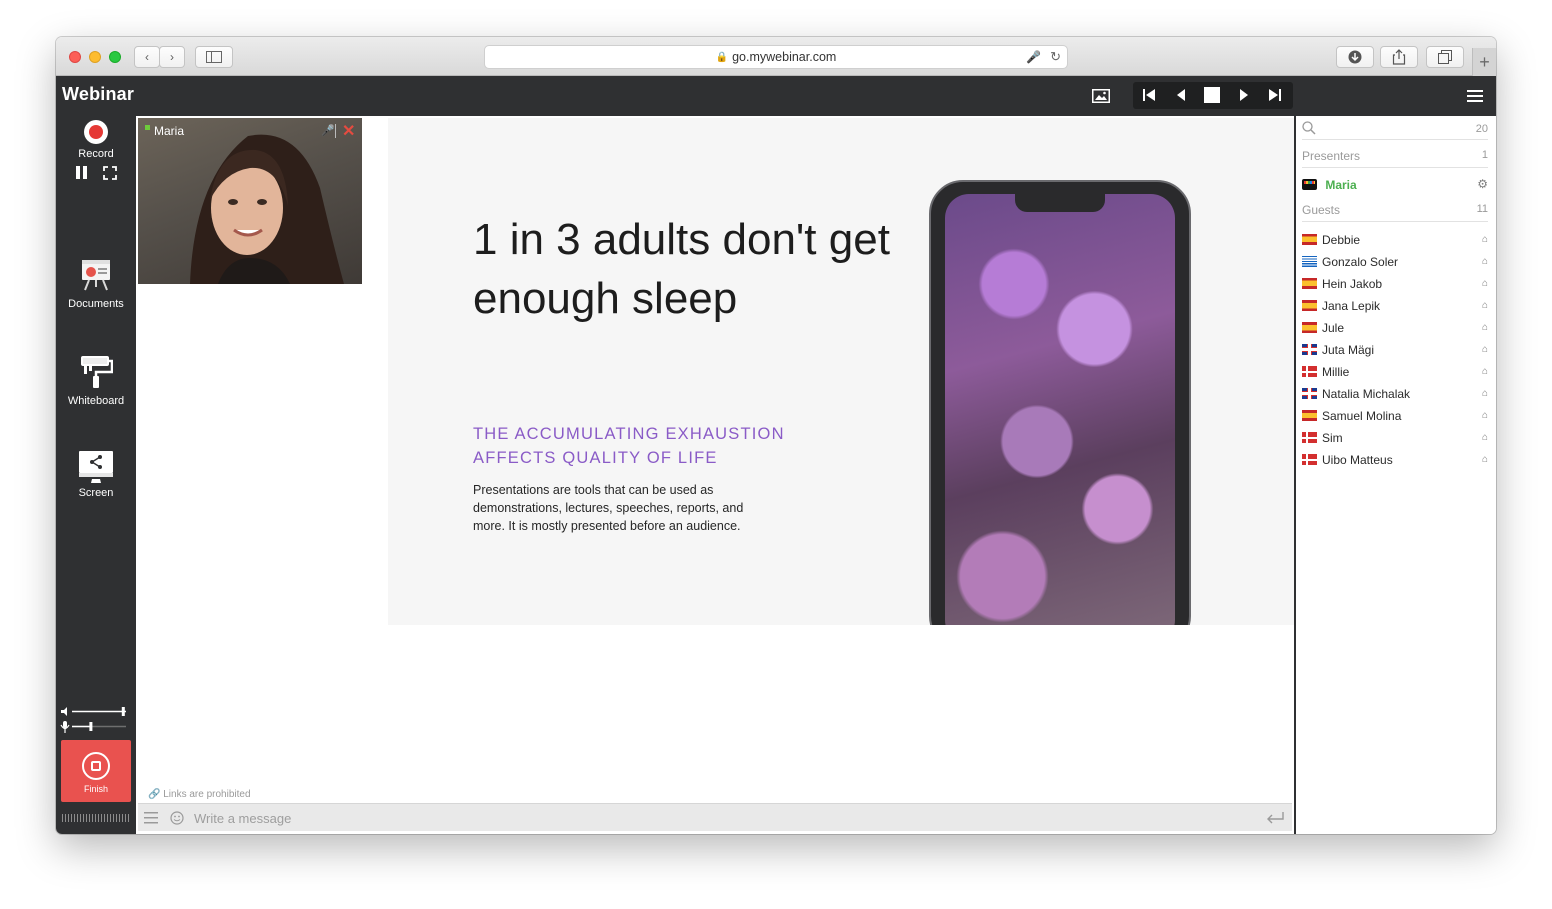 The width and height of the screenshot is (1552, 909). I want to click on guest-row: Juta Mägi ⌂, so click(1395, 350).